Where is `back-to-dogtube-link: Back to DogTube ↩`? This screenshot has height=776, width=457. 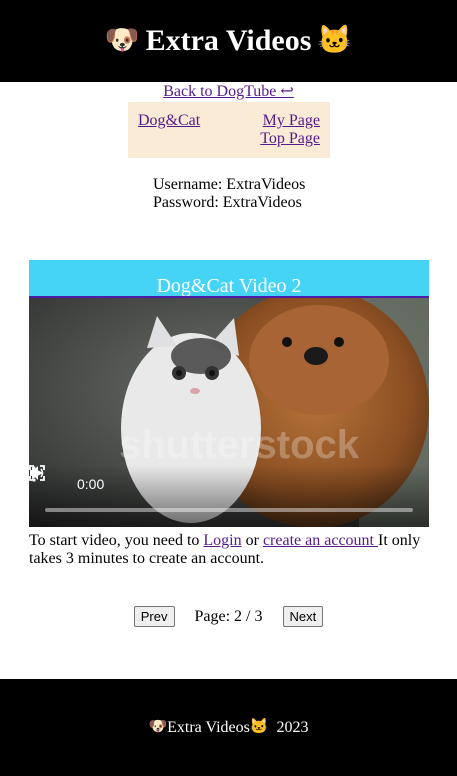
back-to-dogtube-link: Back to DogTube ↩ is located at coordinates (228, 91).